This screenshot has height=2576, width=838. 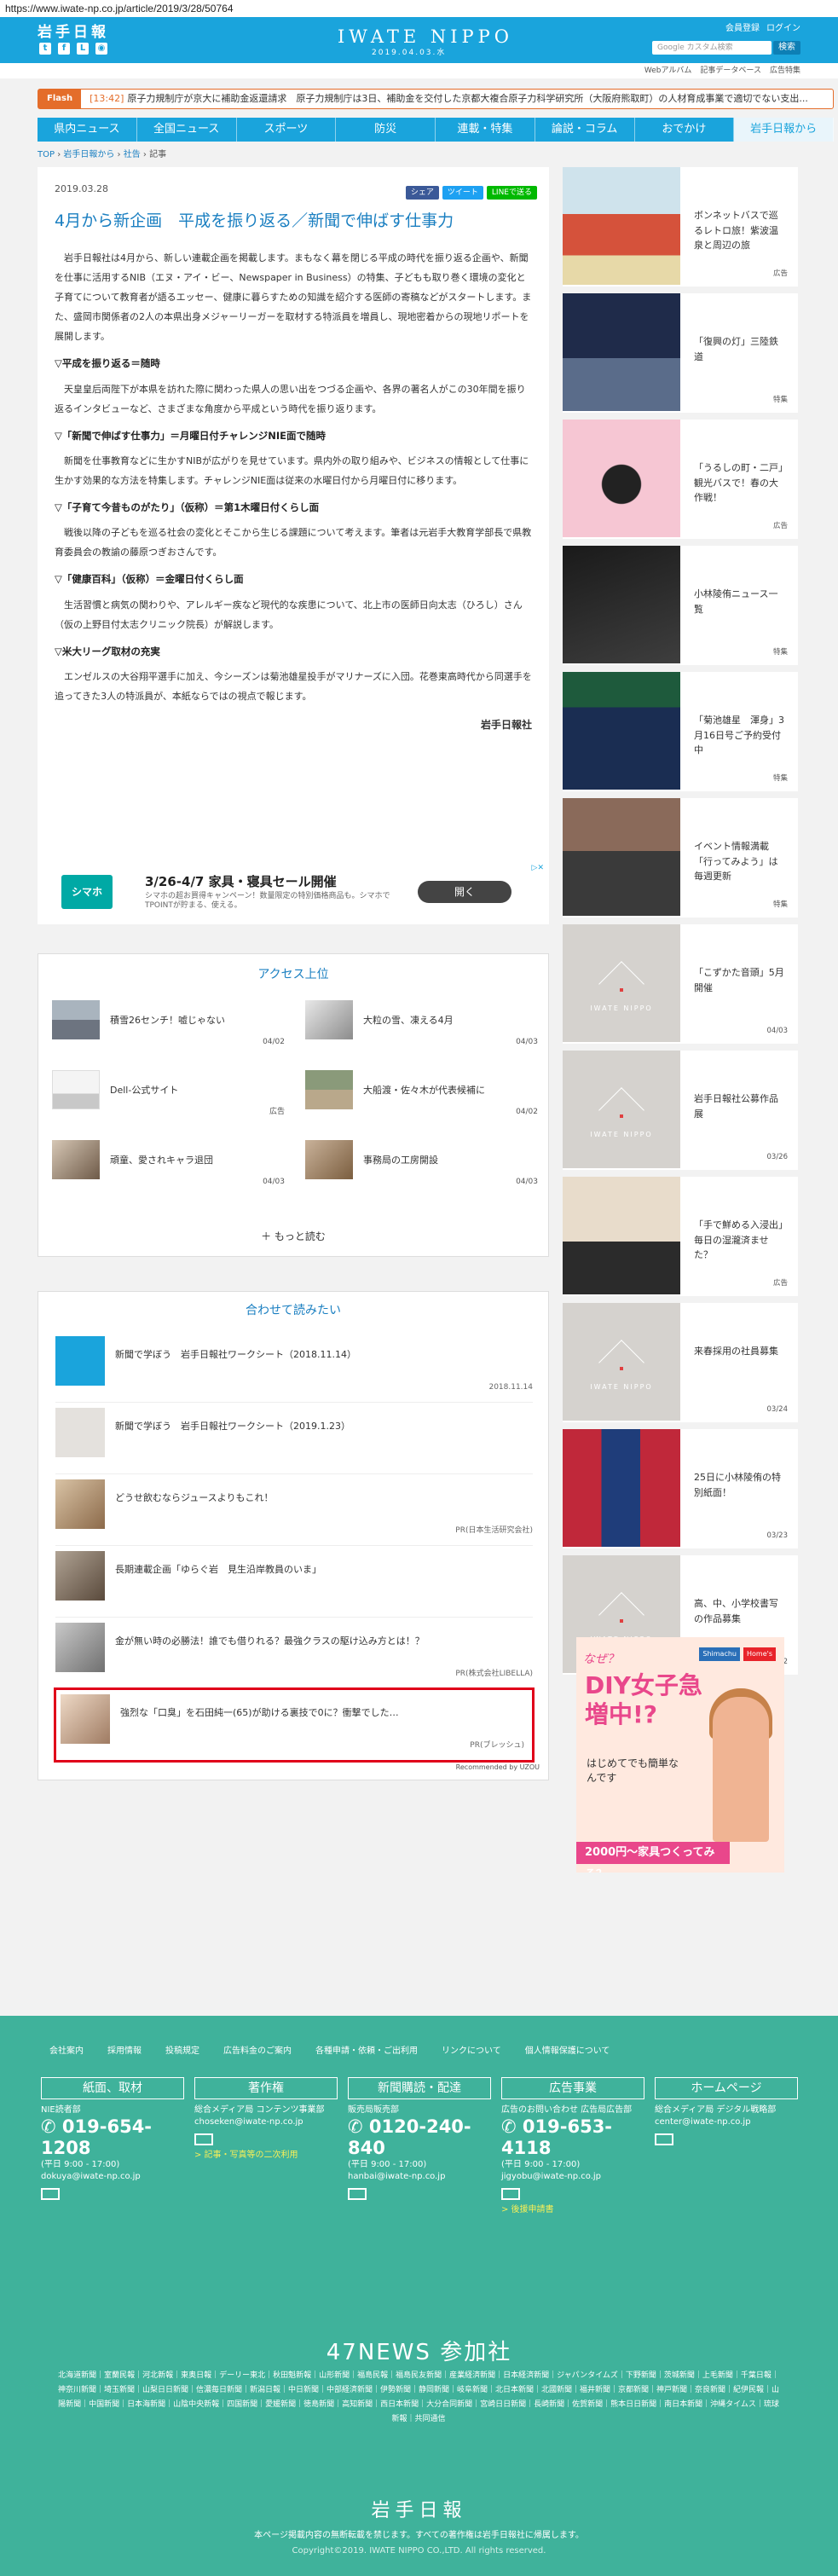 I want to click on ranking-label: 積雪26センチ！嘘じゃない, so click(x=167, y=1031).